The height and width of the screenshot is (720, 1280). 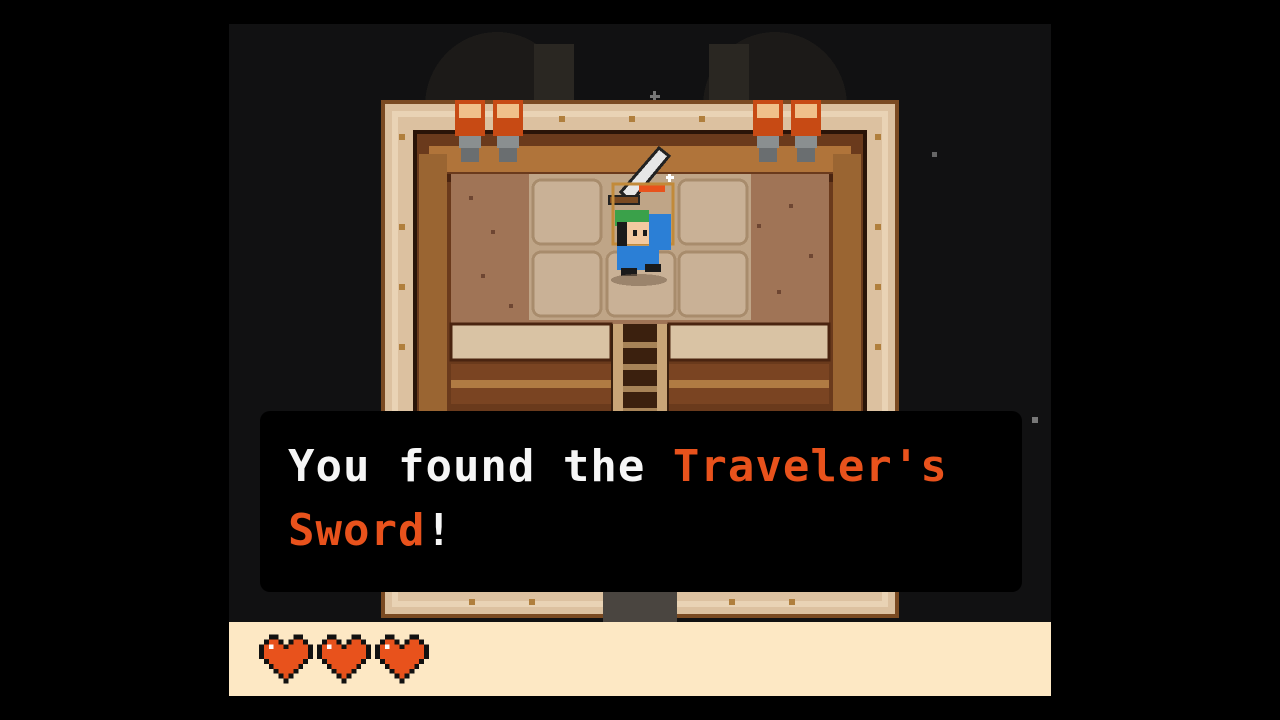 What do you see at coordinates (749, 342) in the screenshot?
I see `ledge-right` at bounding box center [749, 342].